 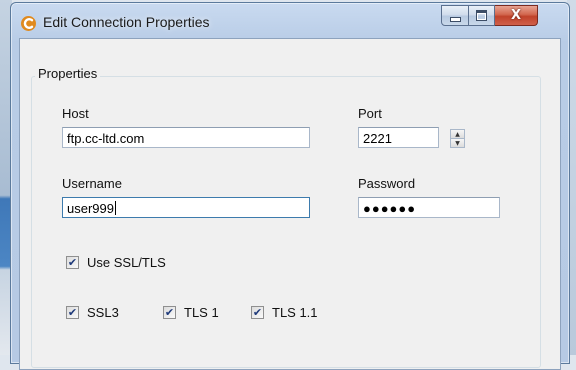 I want to click on tls11-label: TLS 1.1, so click(x=295, y=312).